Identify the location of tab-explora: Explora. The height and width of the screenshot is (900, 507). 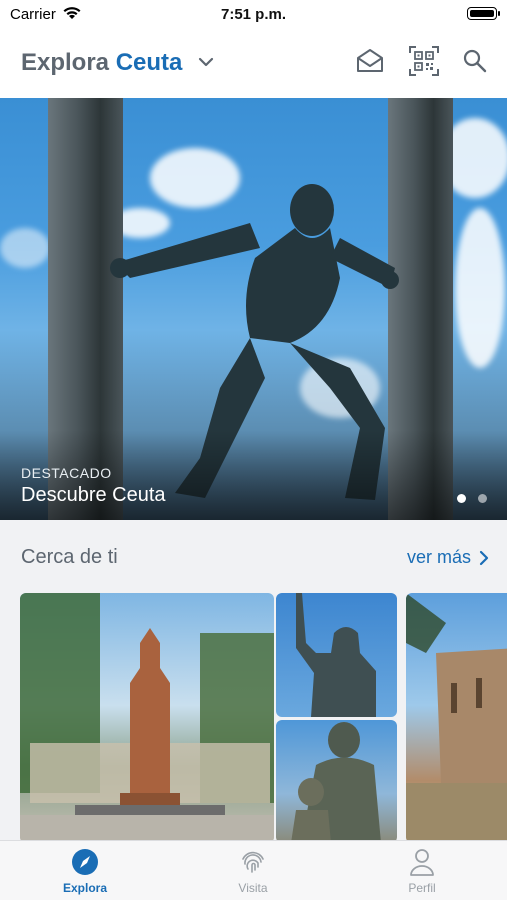
(85, 871).